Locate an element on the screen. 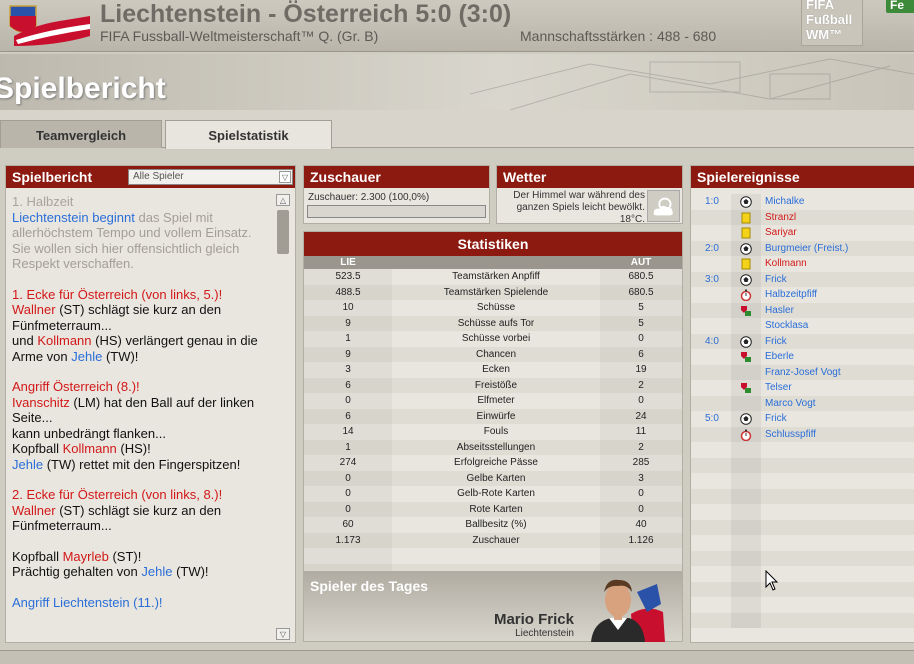  scroll-down-icon: ▽ is located at coordinates (283, 634).